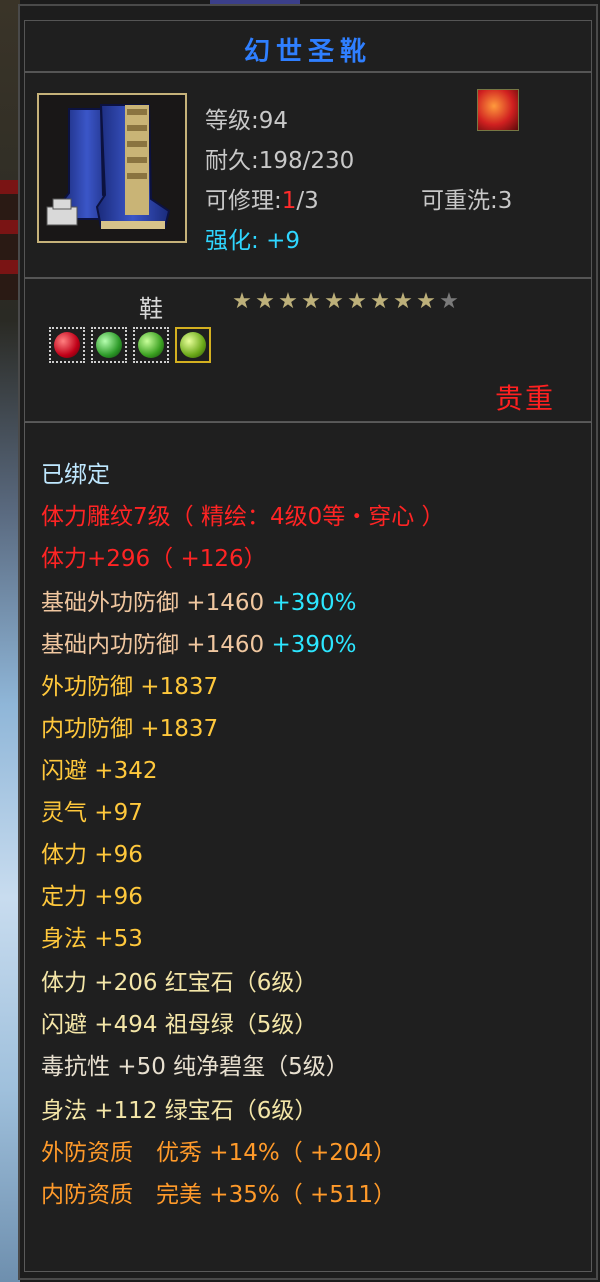 This screenshot has width=600, height=1282. I want to click on item-enhance: 强化: +9, so click(252, 238).